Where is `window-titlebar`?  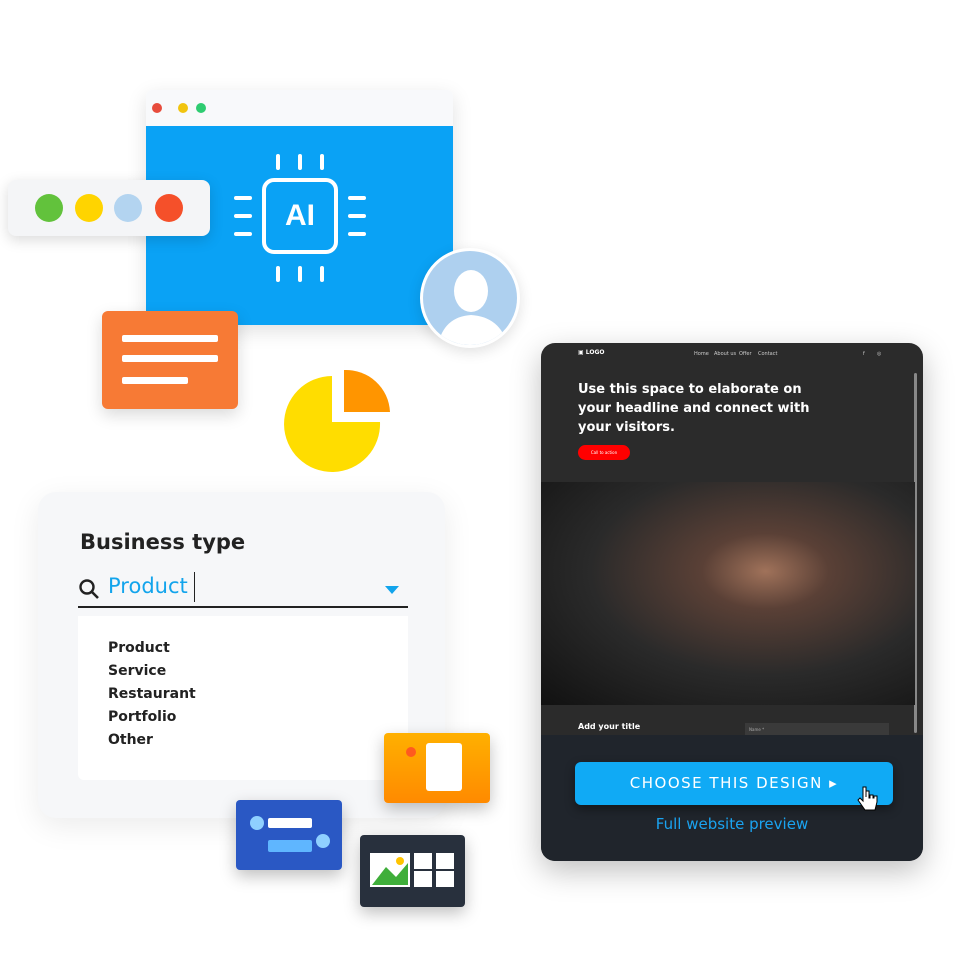 window-titlebar is located at coordinates (299, 108).